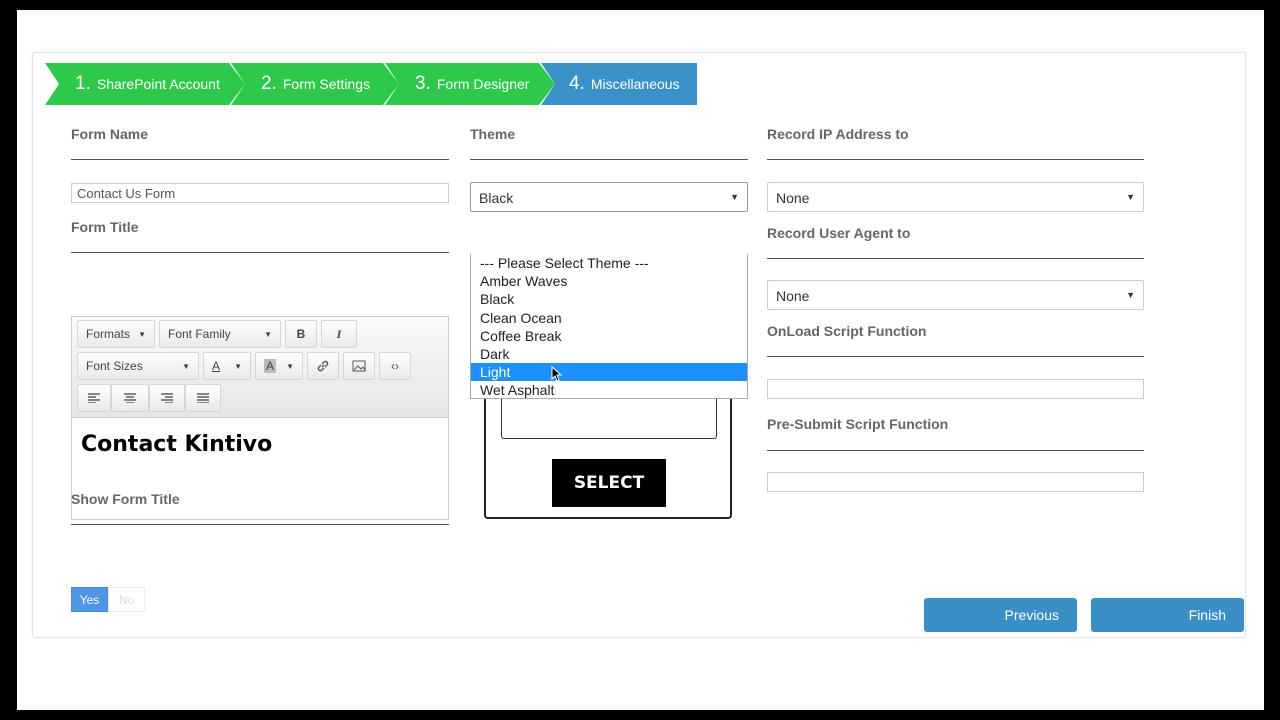 The height and width of the screenshot is (720, 1280). I want to click on theme-option: Amber Waves, so click(609, 281).